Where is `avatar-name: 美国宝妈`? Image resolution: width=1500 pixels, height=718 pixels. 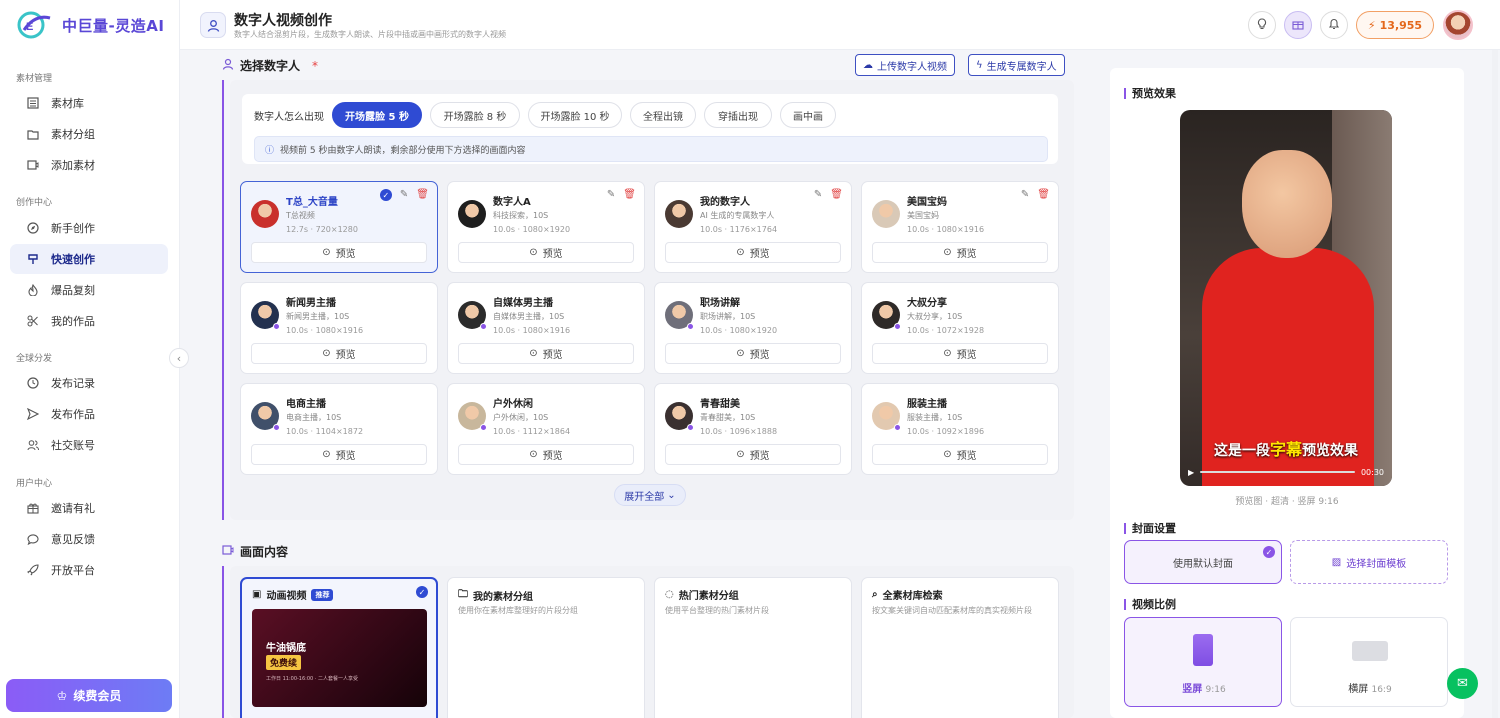
avatar-name: 美国宝妈 is located at coordinates (927, 202).